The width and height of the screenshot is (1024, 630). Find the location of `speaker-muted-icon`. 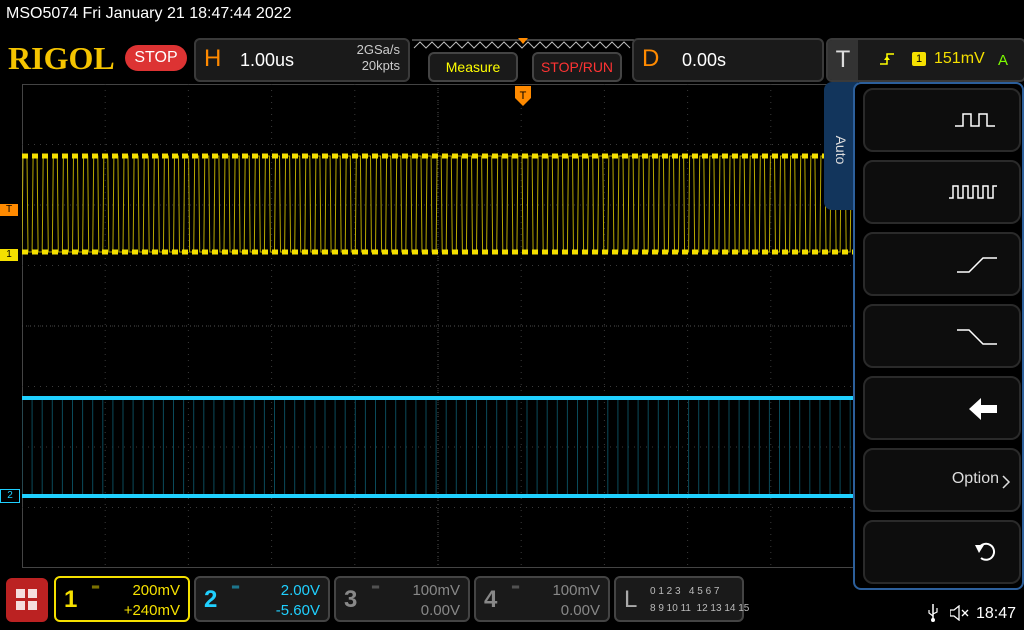

speaker-muted-icon is located at coordinates (960, 613).